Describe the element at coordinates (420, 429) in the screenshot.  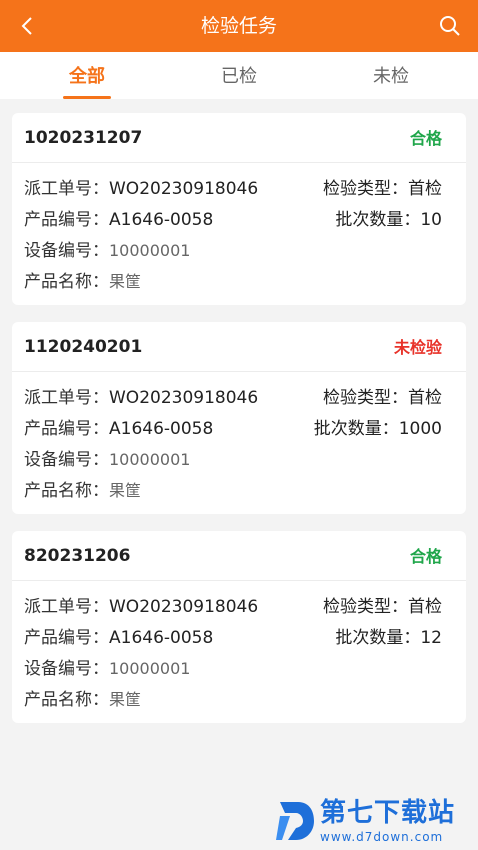
I see `batch-qty-value: 1000` at that location.